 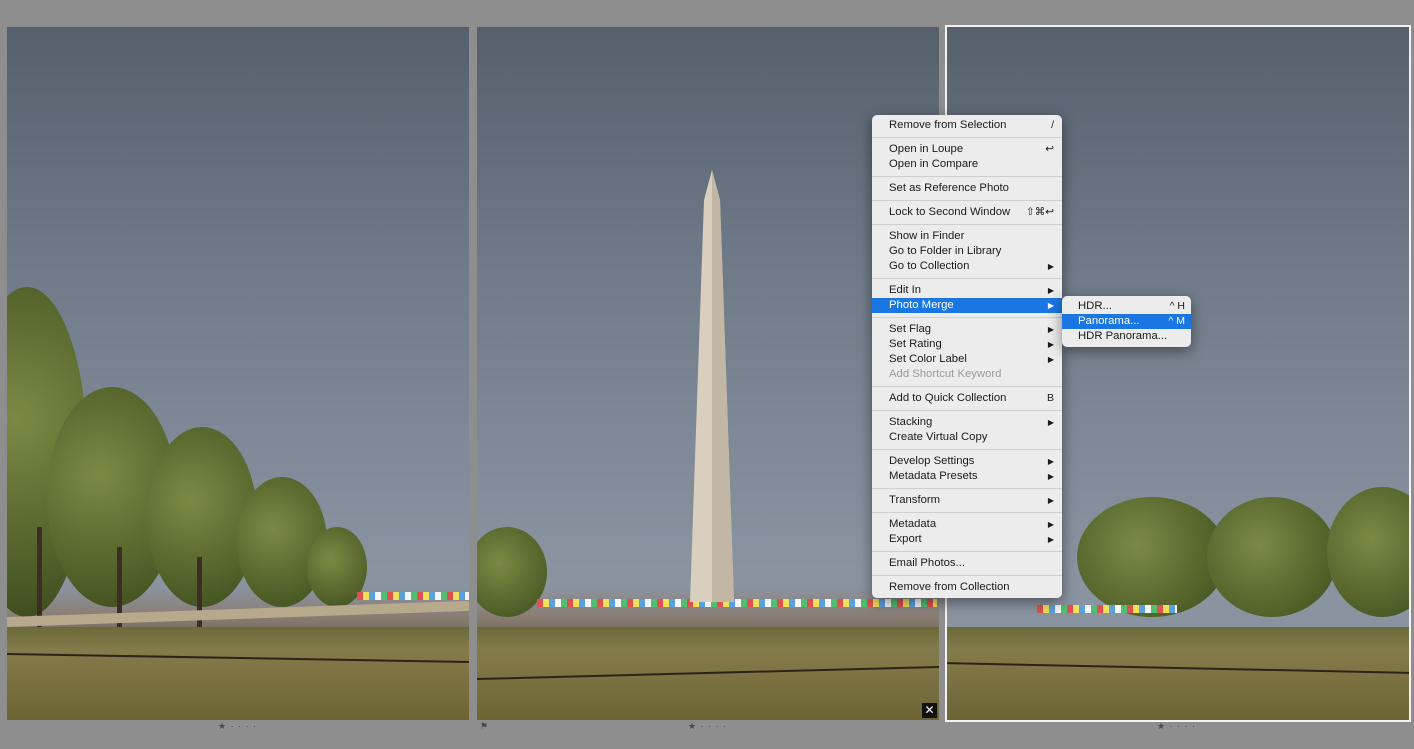 I want to click on menu-item-stacking: Stacking ▶, so click(x=967, y=422).